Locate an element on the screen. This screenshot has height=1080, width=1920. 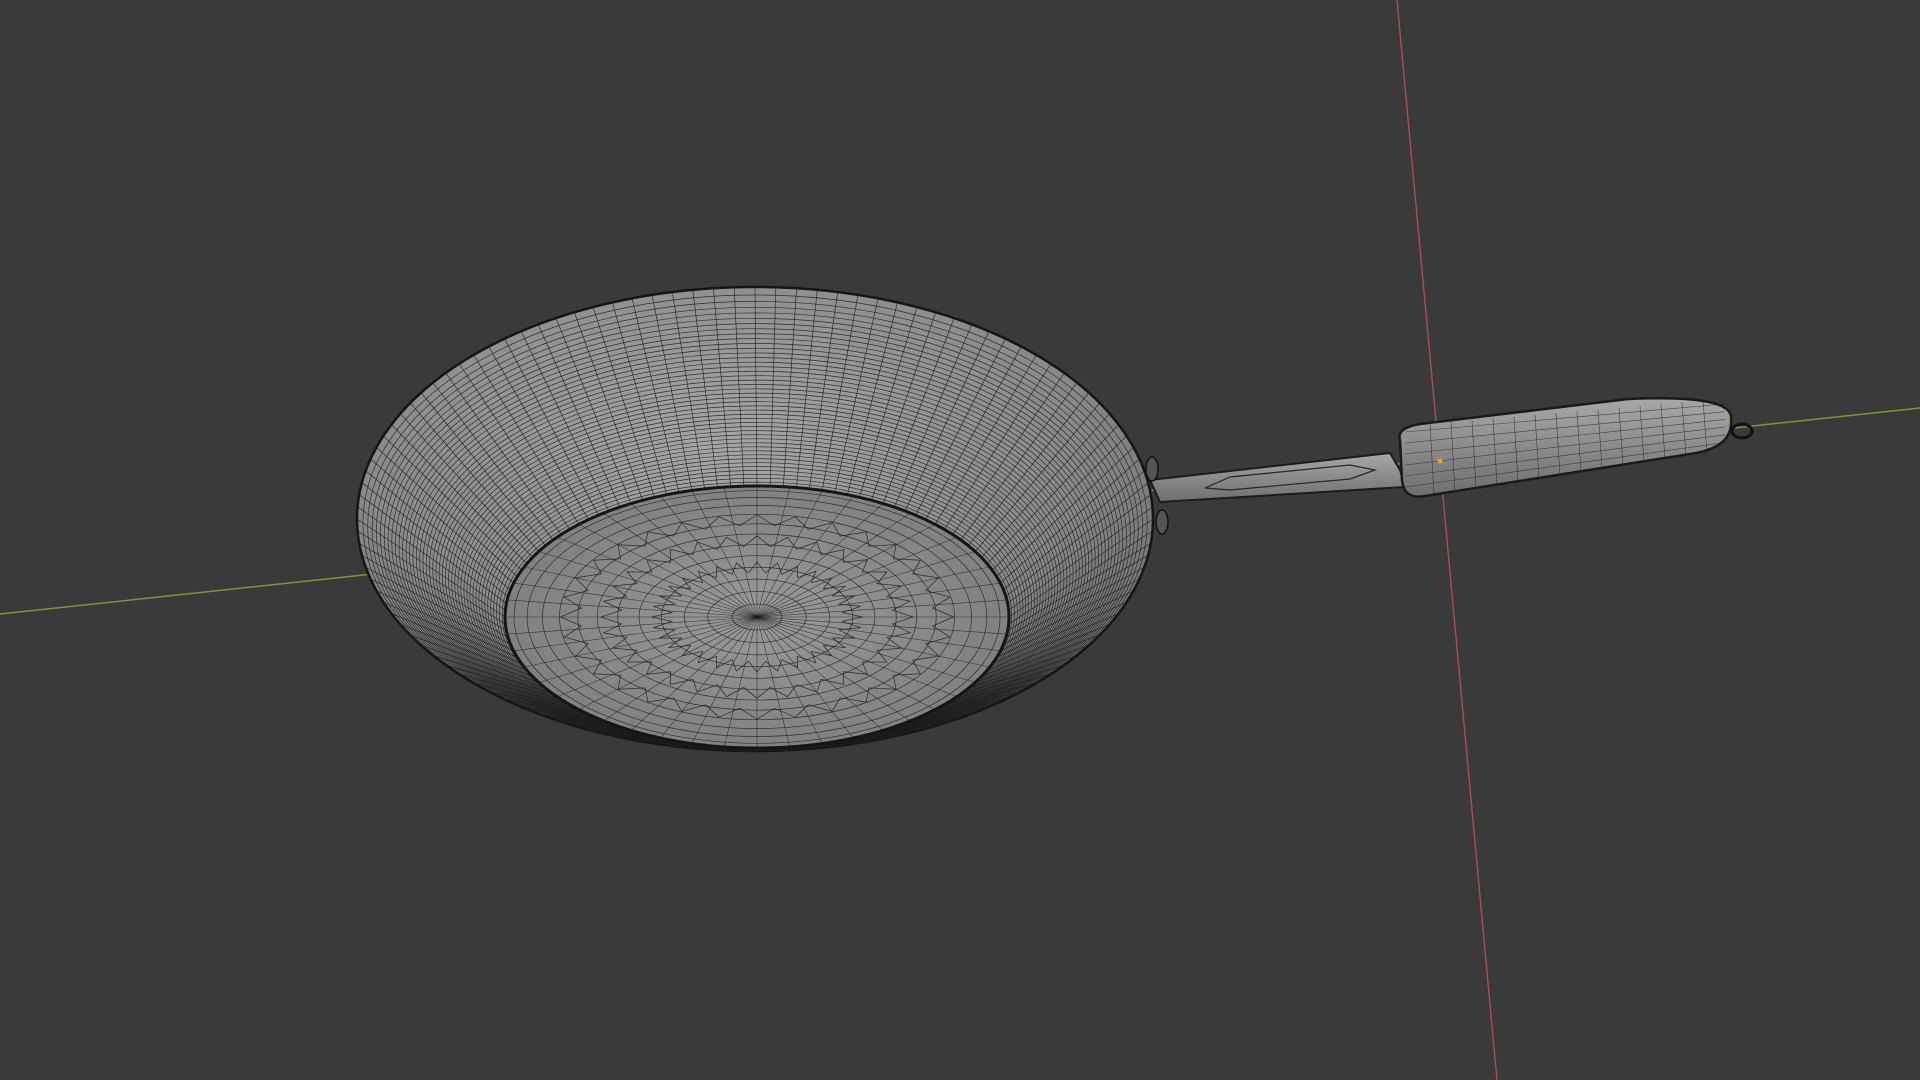
handle-shaft is located at coordinates (1277, 477).